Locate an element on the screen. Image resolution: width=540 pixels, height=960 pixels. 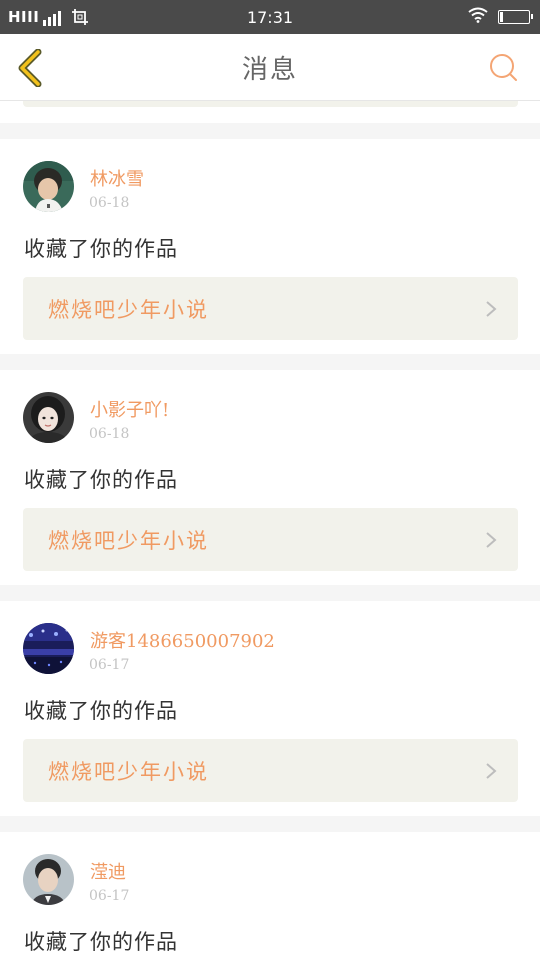
username: 游客1486650007902 is located at coordinates (182, 640).